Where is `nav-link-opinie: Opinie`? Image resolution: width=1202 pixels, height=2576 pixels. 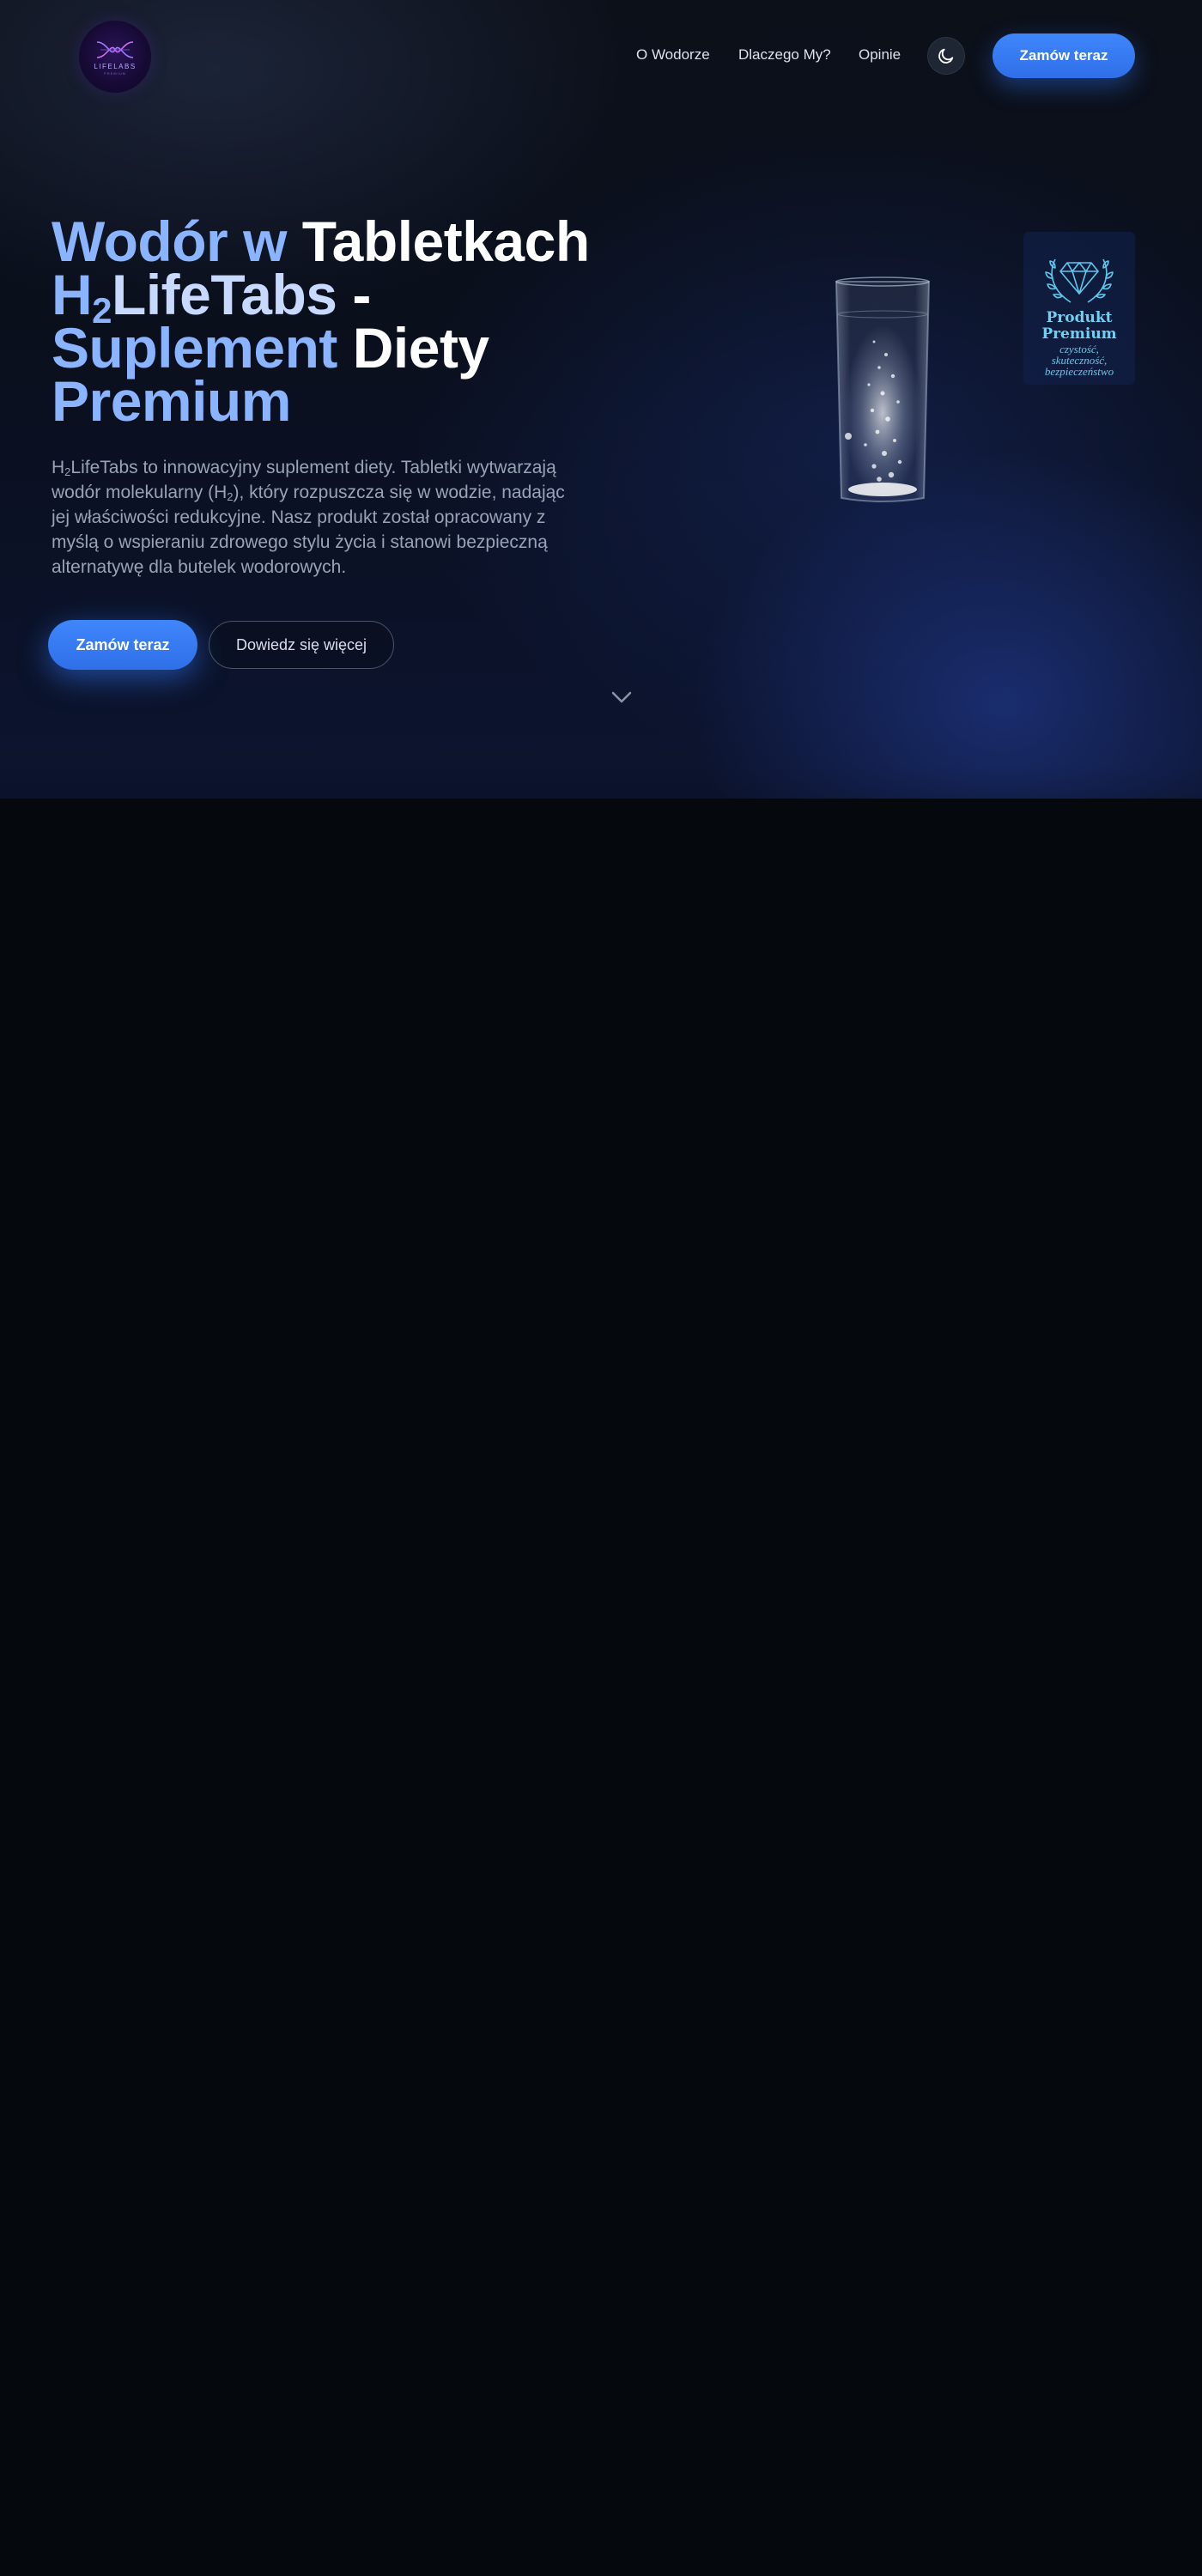
nav-link-opinie: Opinie is located at coordinates (880, 55).